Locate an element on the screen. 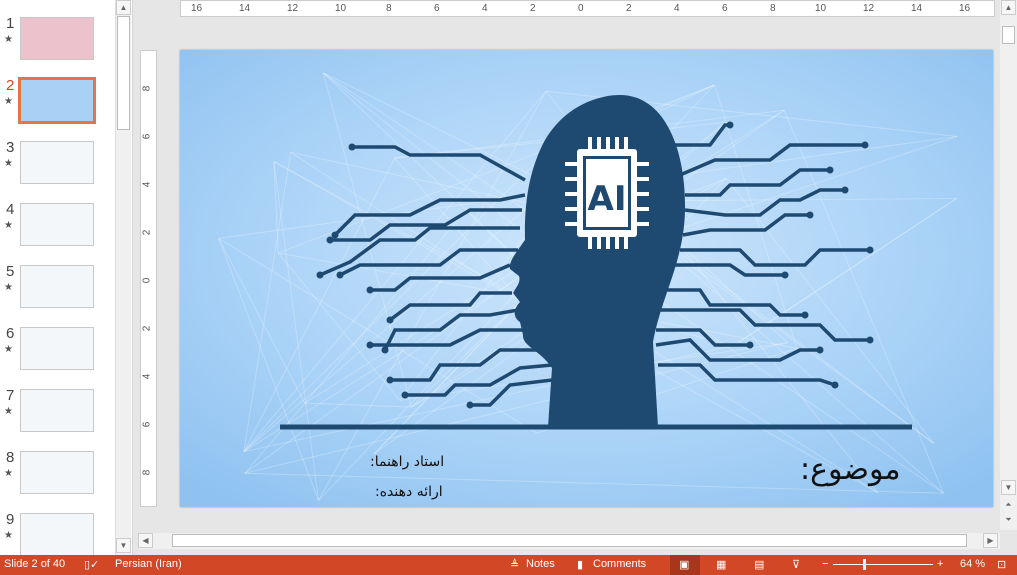 The width and height of the screenshot is (1017, 575). slide-sorter-view-button: ▦ is located at coordinates (721, 564).